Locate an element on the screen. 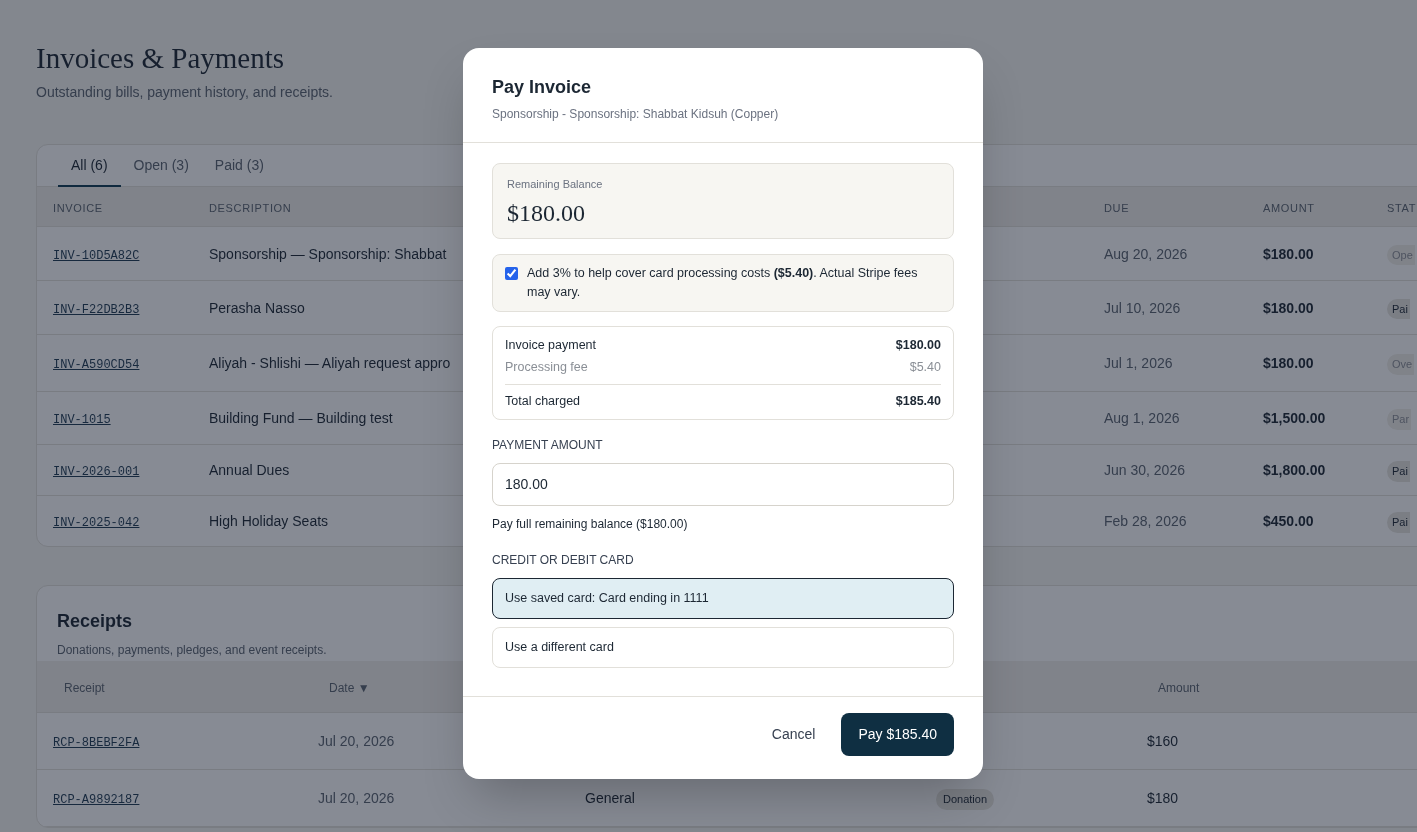 The image size is (1417, 832). column-header: Receipt is located at coordinates (84, 687).